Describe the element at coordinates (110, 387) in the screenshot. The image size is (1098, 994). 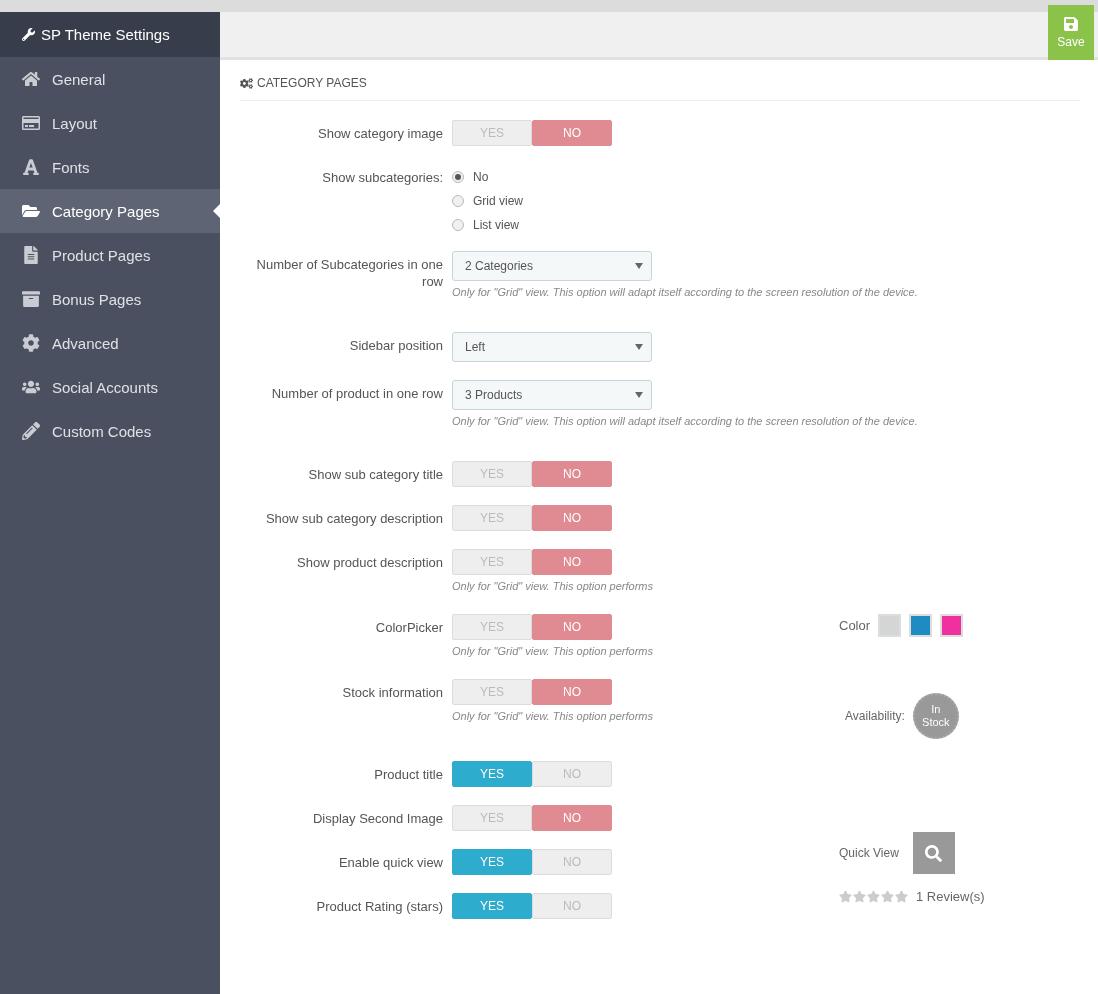
I see `sidebar-item: Social Accounts` at that location.